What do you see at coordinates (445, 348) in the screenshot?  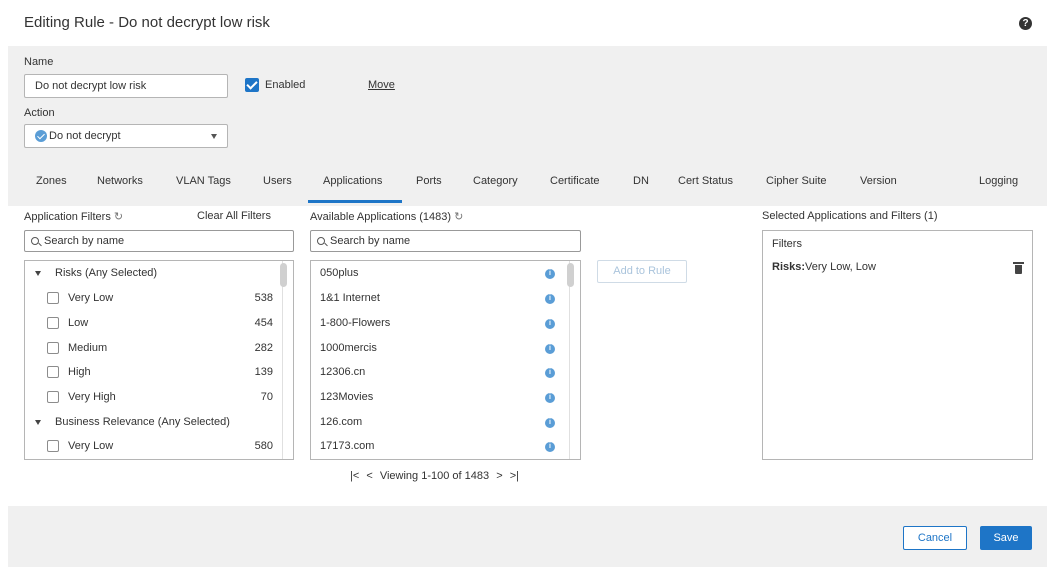 I see `application-row: 1000mercis i` at bounding box center [445, 348].